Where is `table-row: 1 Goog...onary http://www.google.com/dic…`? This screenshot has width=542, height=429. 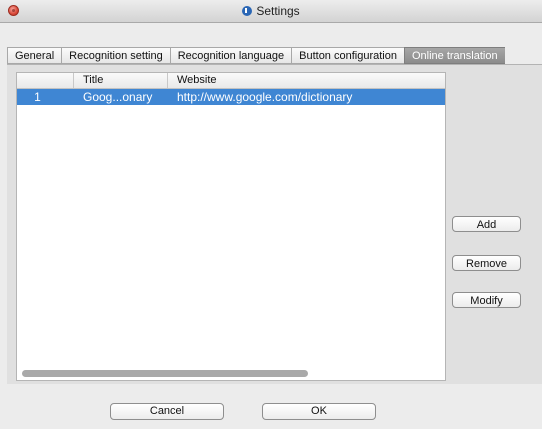
table-row: 1 Goog...onary http://www.google.com/dic… is located at coordinates (231, 97).